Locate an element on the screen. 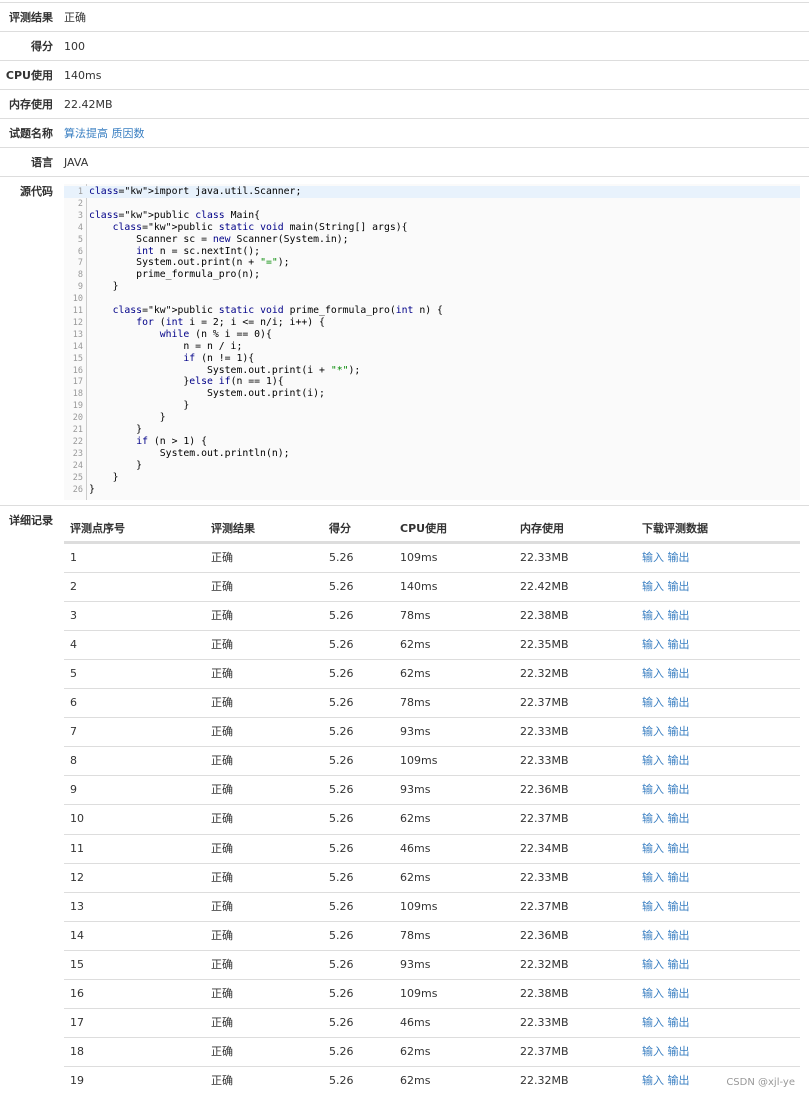 This screenshot has height=1100, width=809. case-cpu: 93ms is located at coordinates (415, 732).